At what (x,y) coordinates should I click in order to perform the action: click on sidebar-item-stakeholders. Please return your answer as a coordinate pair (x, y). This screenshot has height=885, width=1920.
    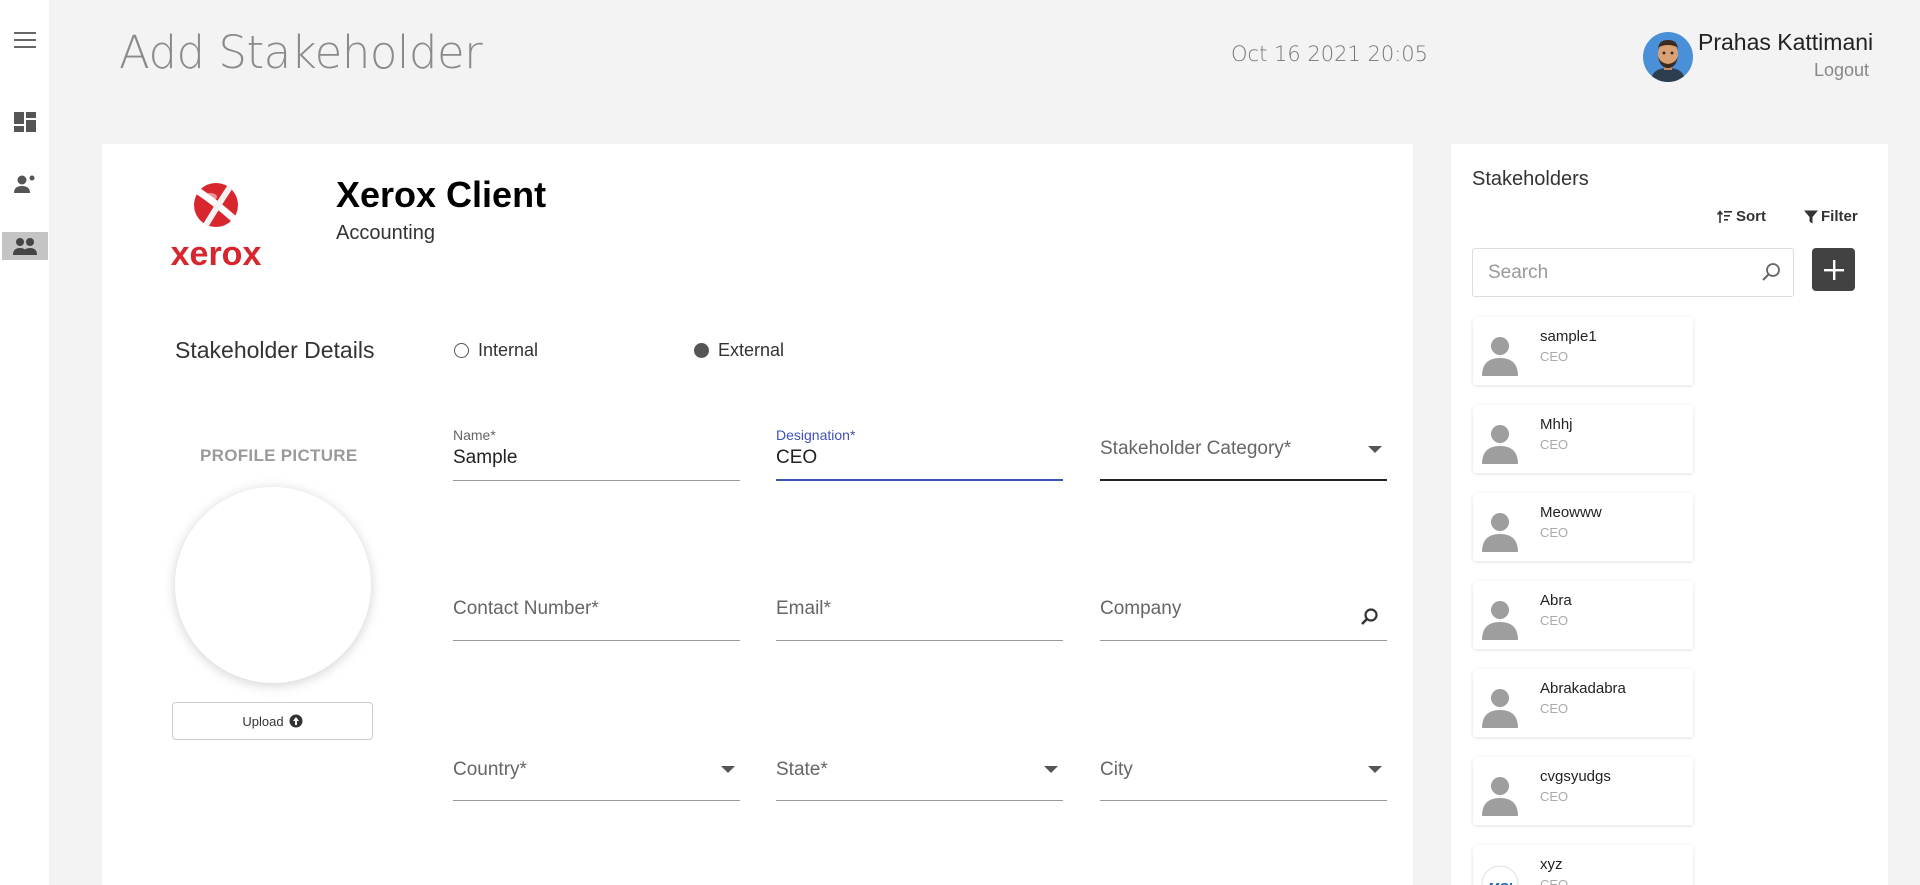
    Looking at the image, I should click on (25, 246).